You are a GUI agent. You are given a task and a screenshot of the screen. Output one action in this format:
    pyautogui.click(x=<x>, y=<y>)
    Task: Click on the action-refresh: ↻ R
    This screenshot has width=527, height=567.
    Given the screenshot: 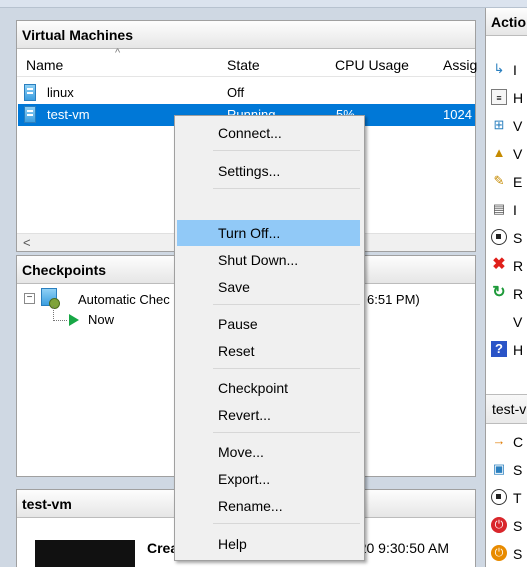 What is the action you would take?
    pyautogui.click(x=506, y=294)
    